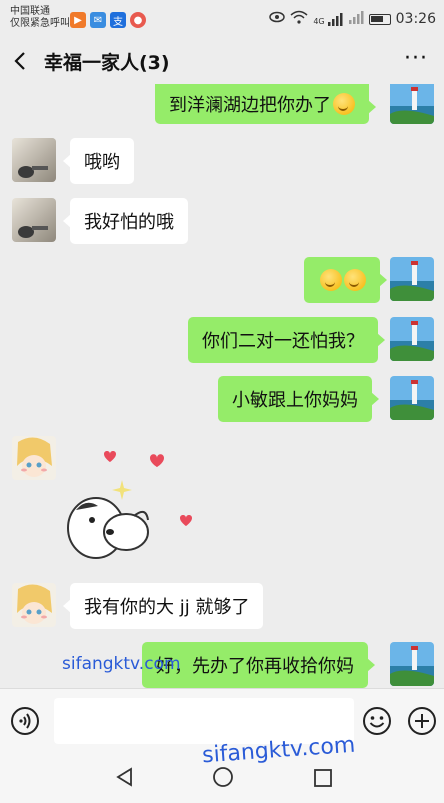 This screenshot has width=444, height=803. Describe the element at coordinates (422, 723) in the screenshot. I see `plus-icon` at that location.